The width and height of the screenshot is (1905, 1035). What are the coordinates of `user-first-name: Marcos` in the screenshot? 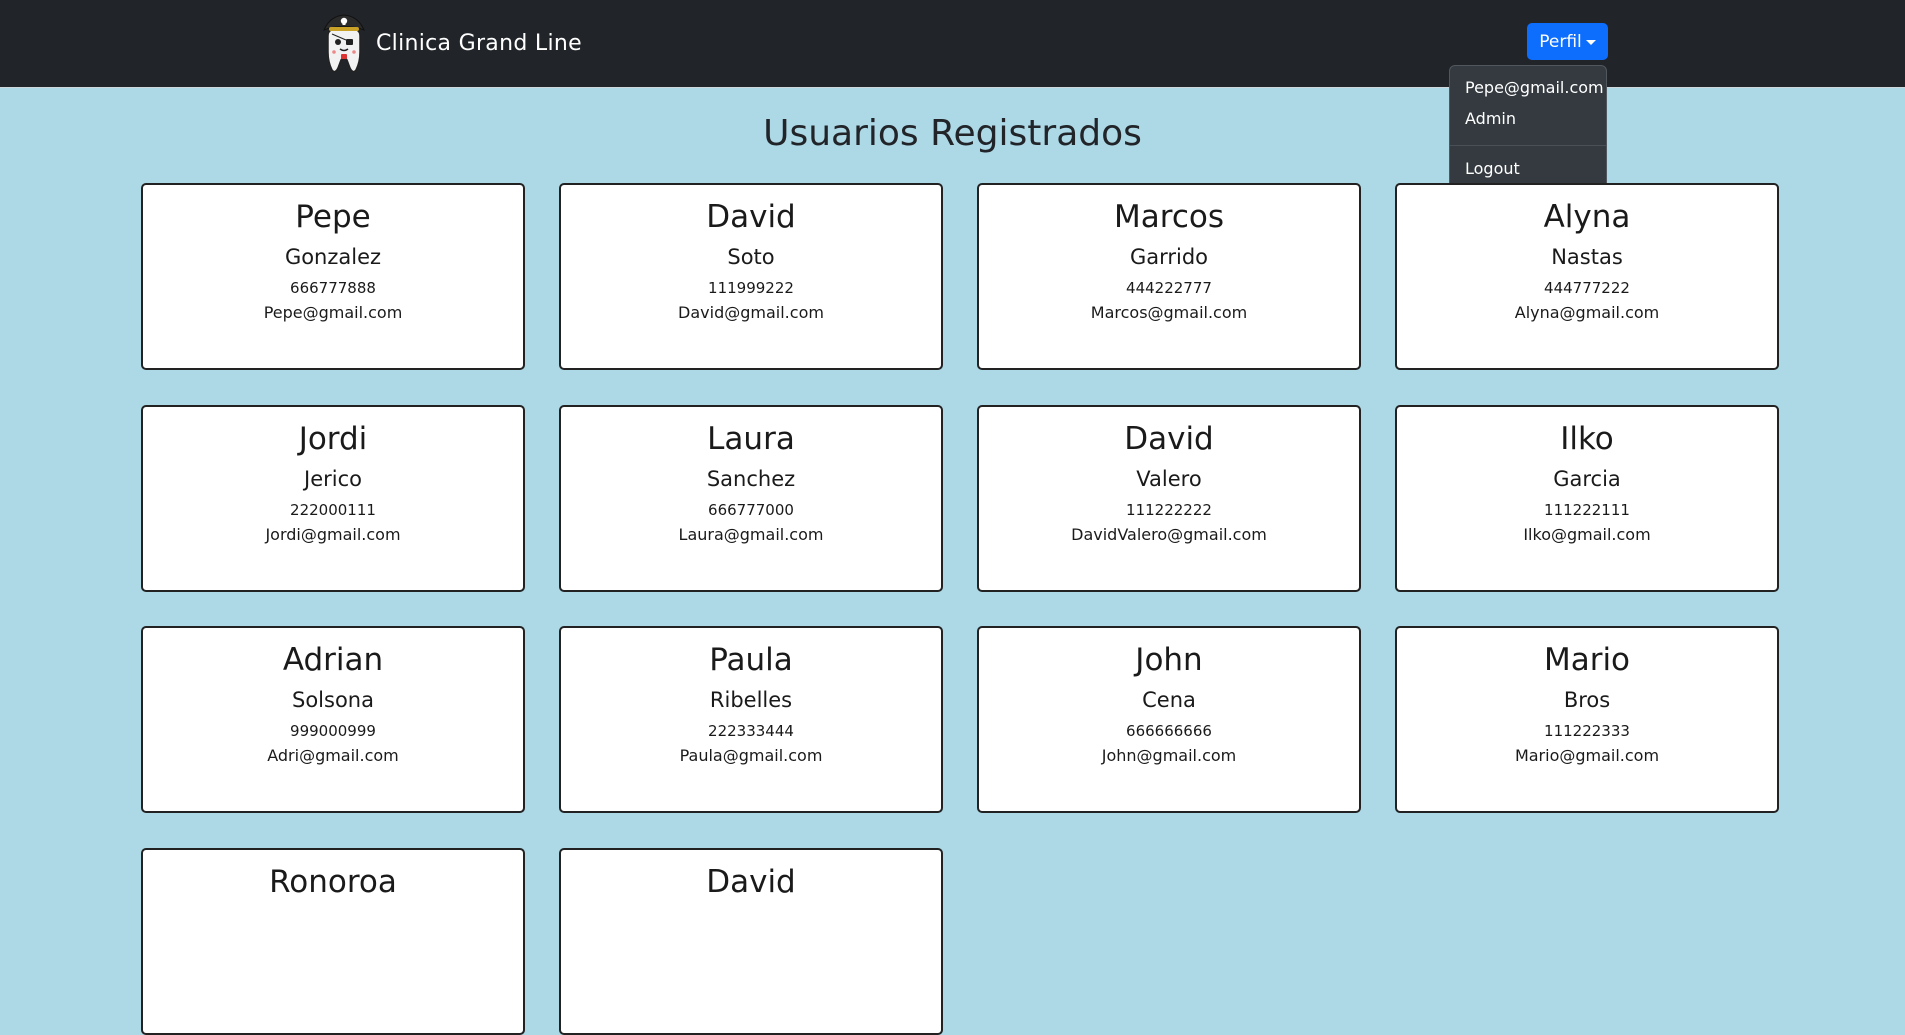 It's located at (1169, 217).